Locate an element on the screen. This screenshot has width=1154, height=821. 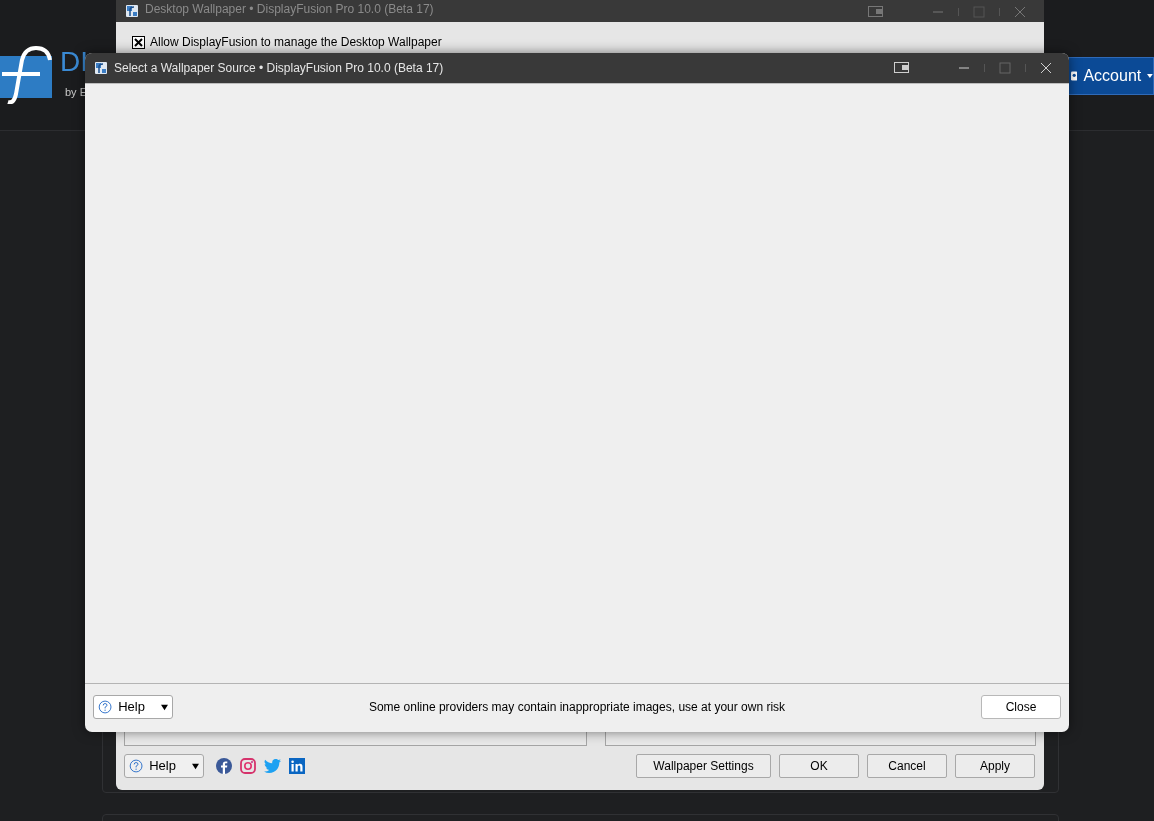
facebook-icon is located at coordinates (224, 766).